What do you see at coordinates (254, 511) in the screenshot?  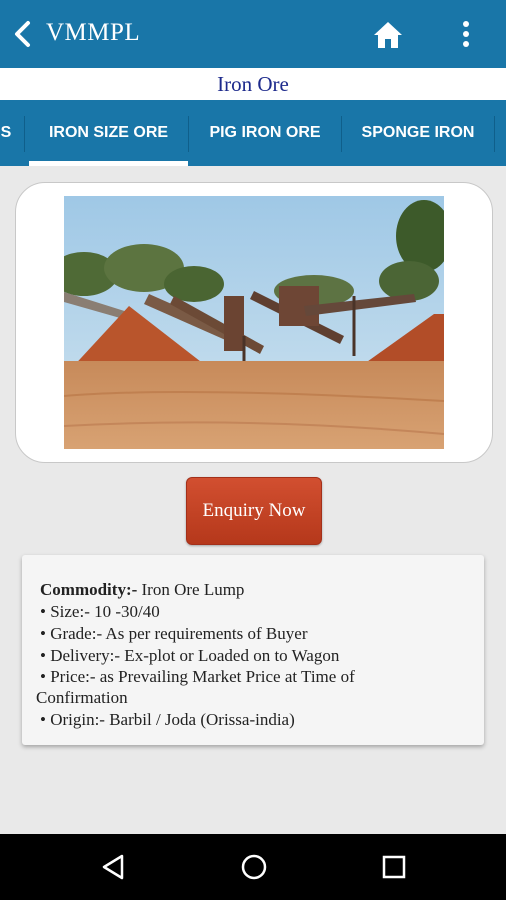 I see `enquiry-now-button: Enquiry Now` at bounding box center [254, 511].